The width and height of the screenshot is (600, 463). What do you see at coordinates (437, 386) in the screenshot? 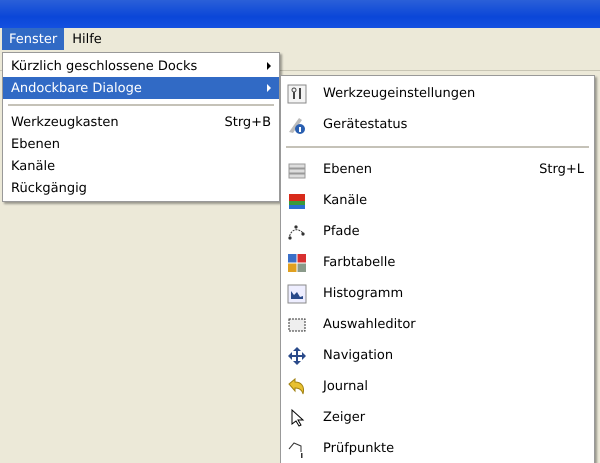
I see `menu-item: Journal` at bounding box center [437, 386].